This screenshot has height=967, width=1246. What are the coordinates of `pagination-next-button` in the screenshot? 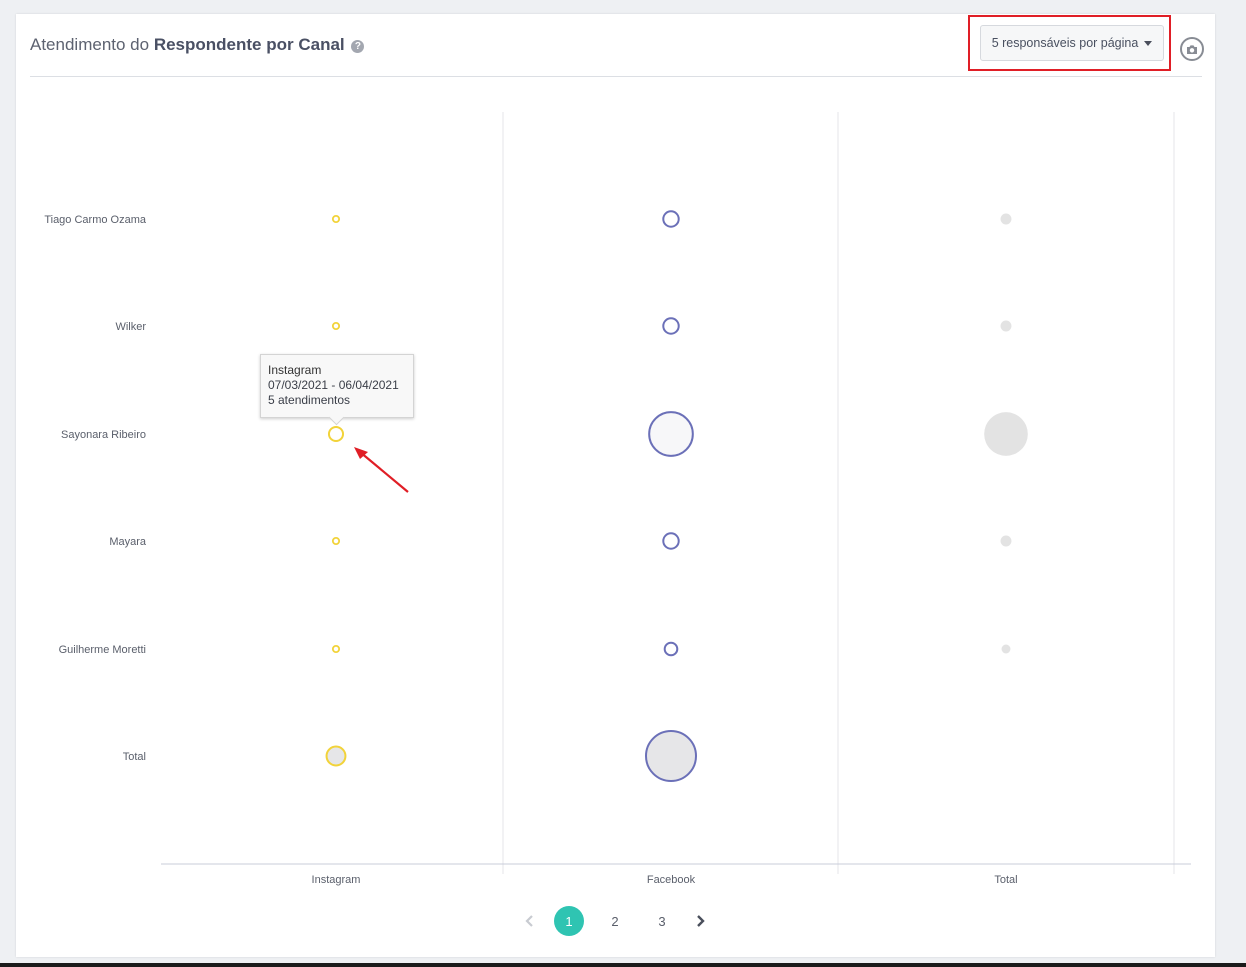 It's located at (700, 921).